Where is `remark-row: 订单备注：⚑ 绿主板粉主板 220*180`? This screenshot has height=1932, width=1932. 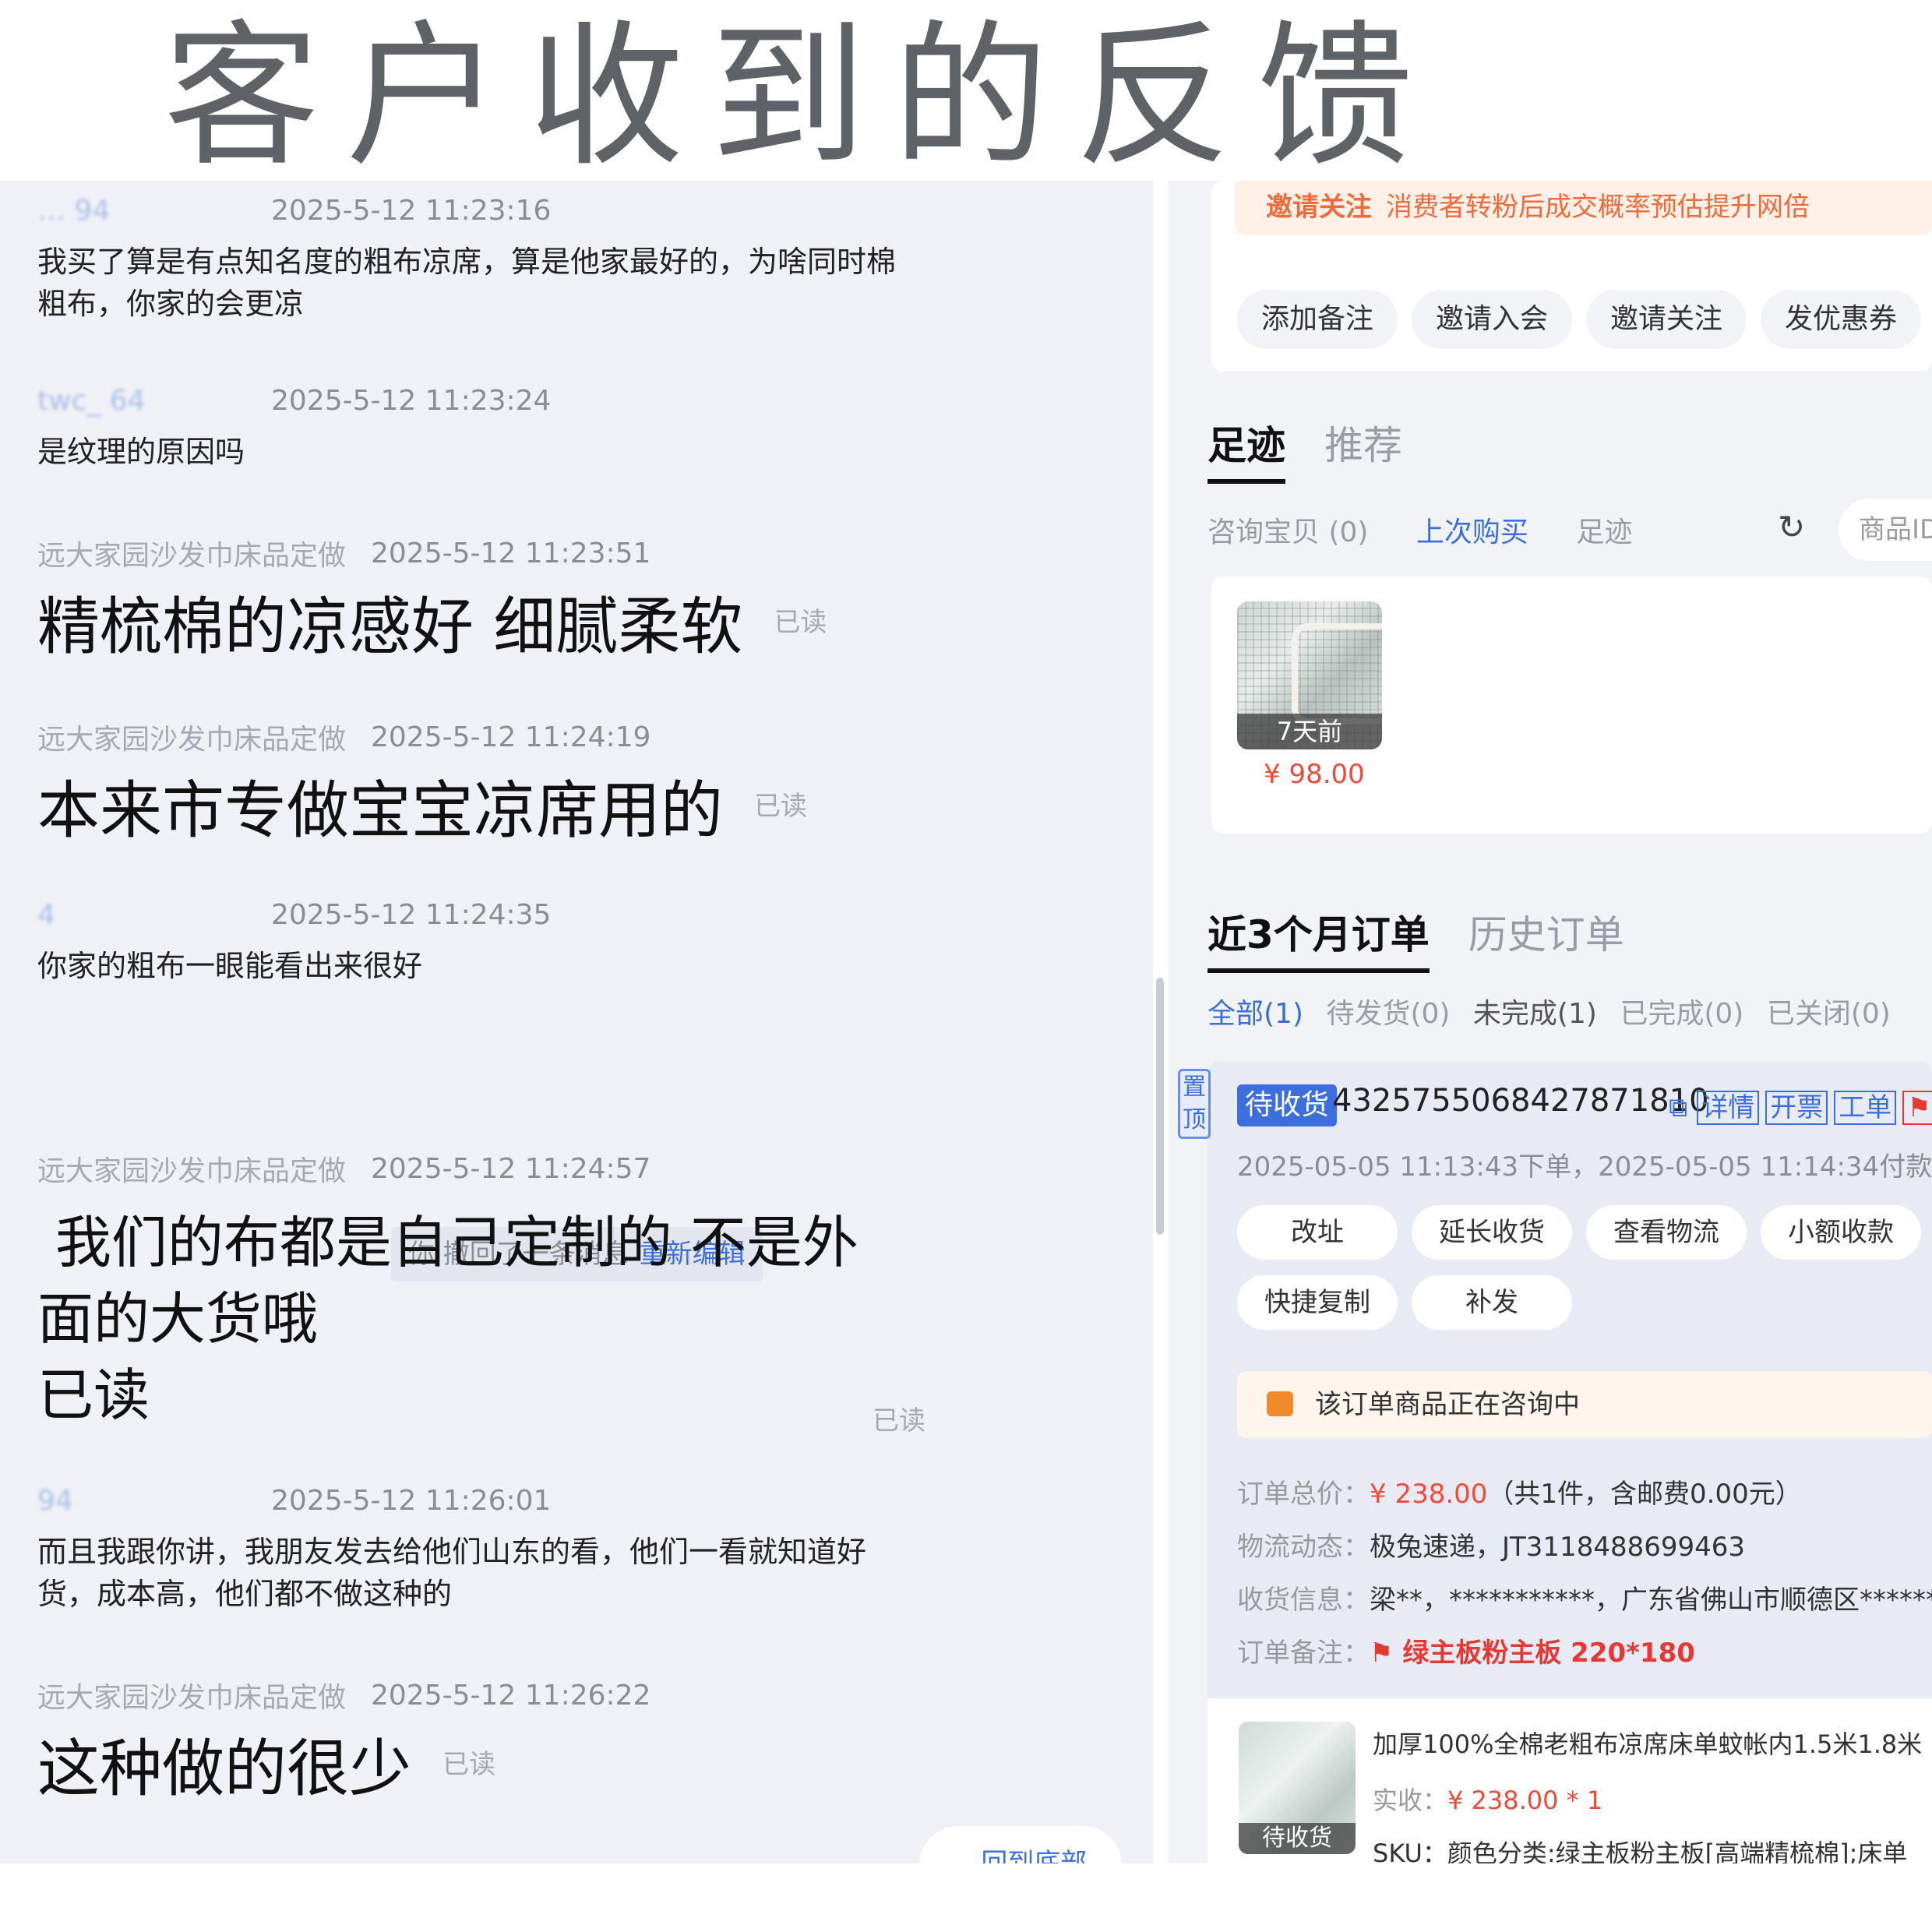 remark-row: 订单备注：⚑ 绿主板粉主板 220*180 is located at coordinates (1466, 1650).